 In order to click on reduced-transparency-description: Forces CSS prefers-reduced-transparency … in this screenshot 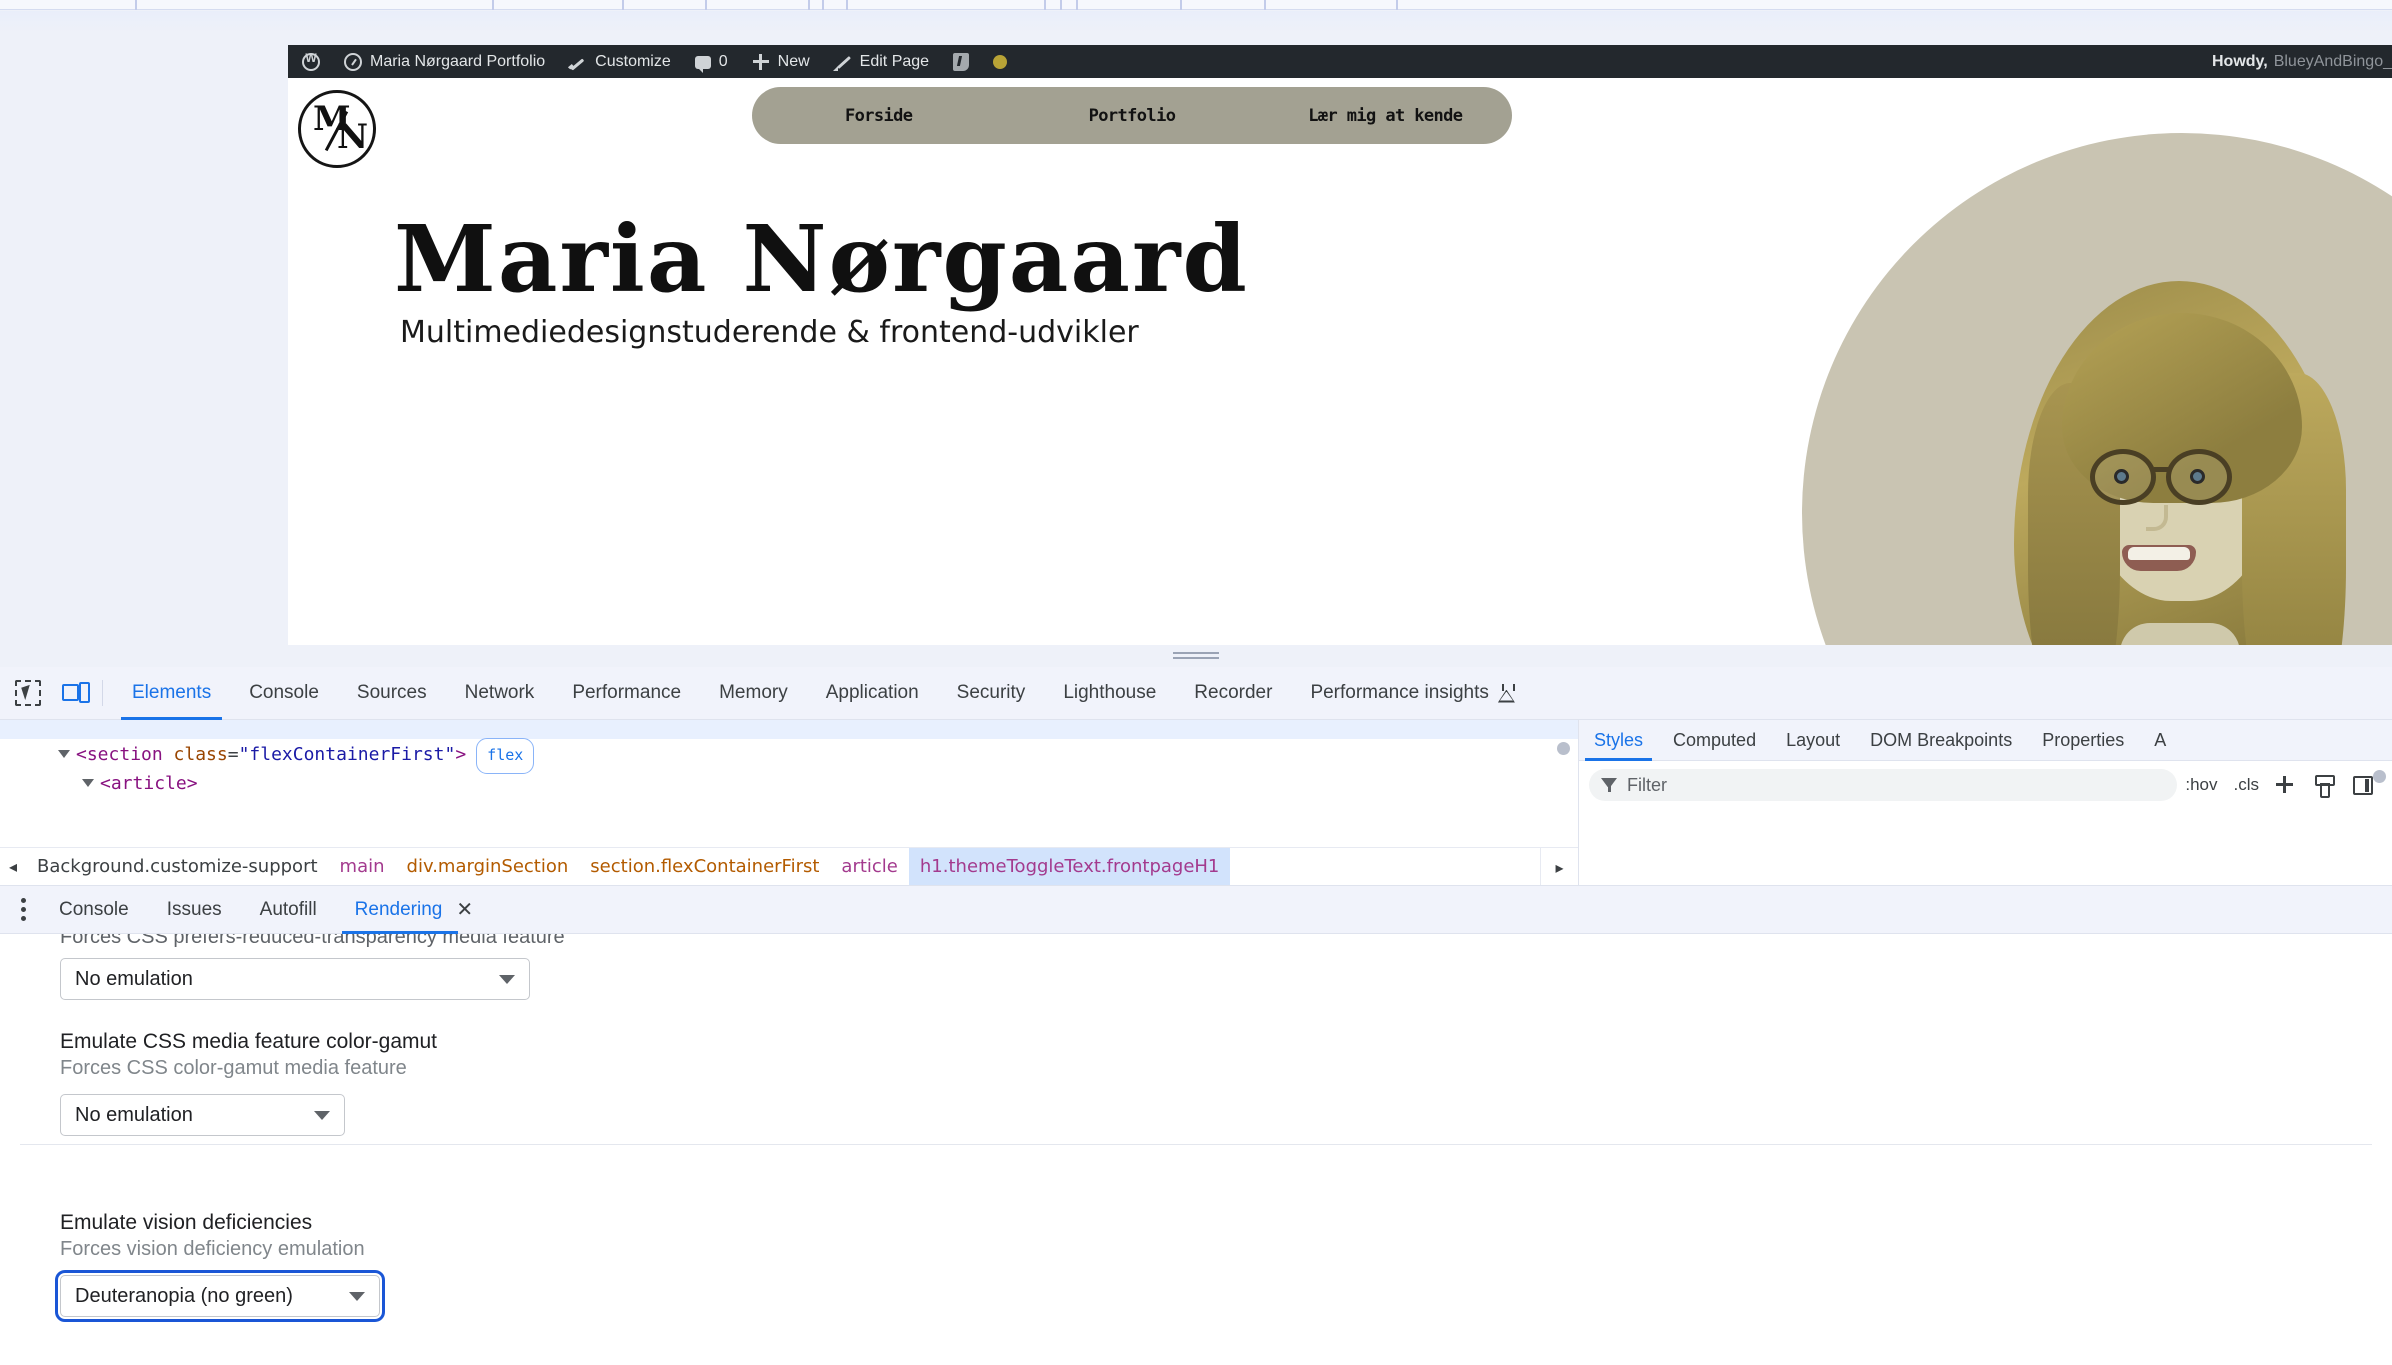, I will do `click(312, 941)`.